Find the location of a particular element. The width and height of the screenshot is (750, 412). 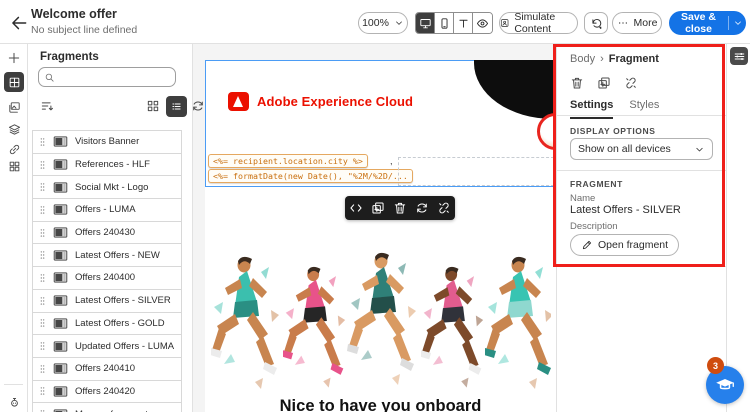

add-content-button is located at coordinates (14, 58).